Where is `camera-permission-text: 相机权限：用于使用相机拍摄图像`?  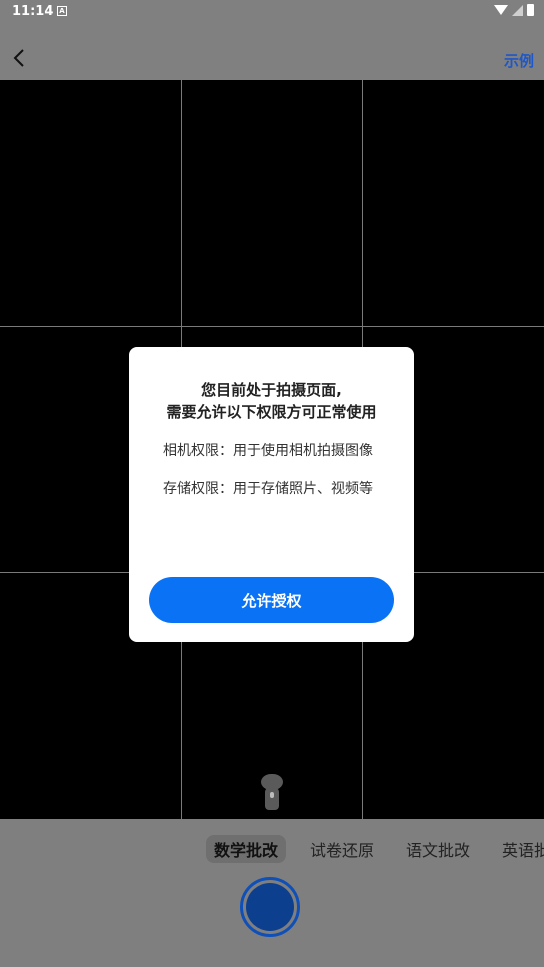 camera-permission-text: 相机权限：用于使用相机拍摄图像 is located at coordinates (268, 451).